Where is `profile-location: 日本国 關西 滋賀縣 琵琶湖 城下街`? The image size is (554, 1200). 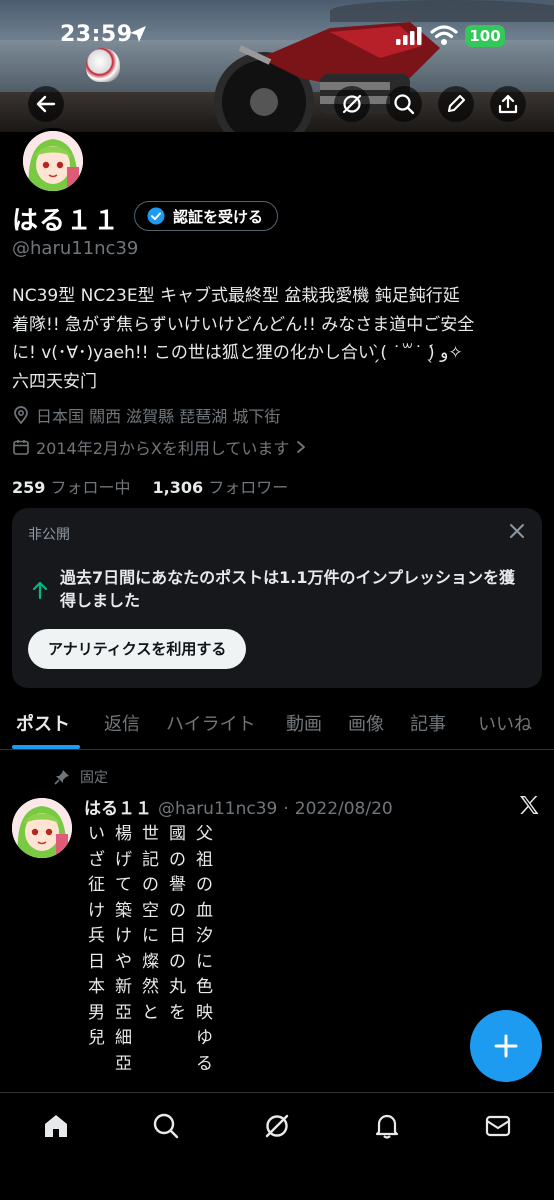
profile-location: 日本国 關西 滋賀縣 琵琶湖 城下街 is located at coordinates (146, 415).